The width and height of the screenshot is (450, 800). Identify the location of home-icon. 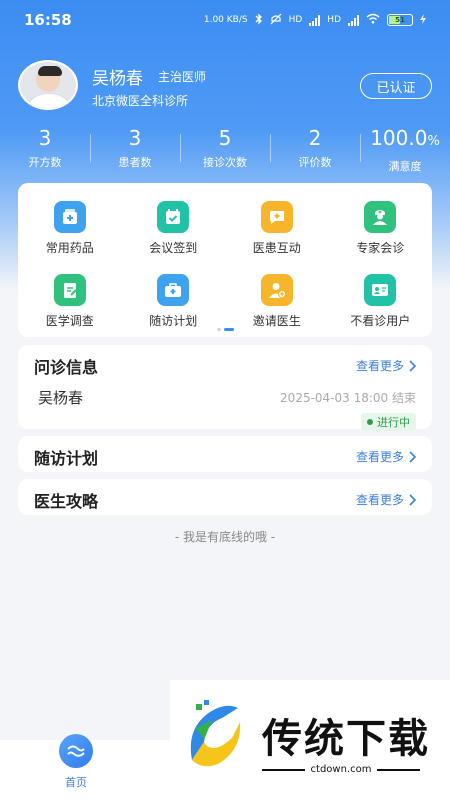
(76, 751).